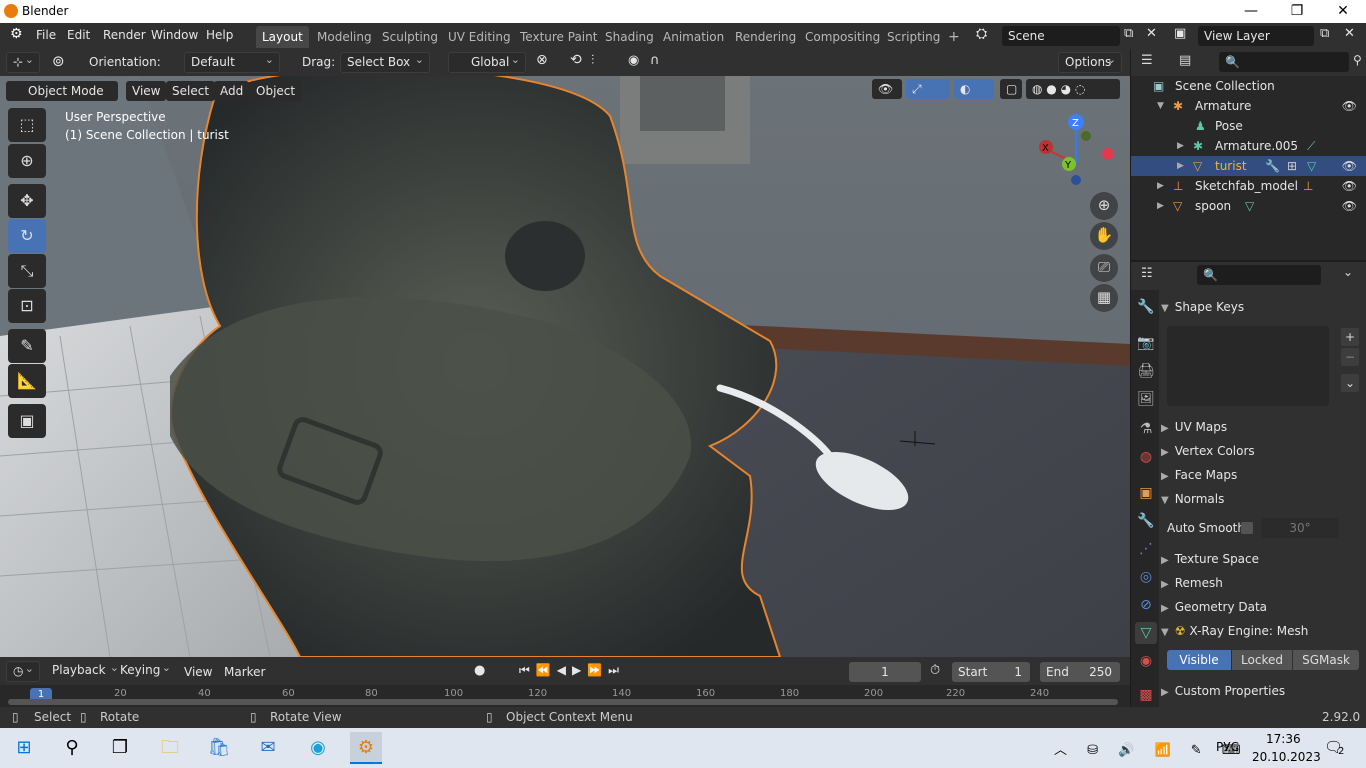  What do you see at coordinates (1248, 126) in the screenshot?
I see `outliner-item-pose: ♟ Pose` at bounding box center [1248, 126].